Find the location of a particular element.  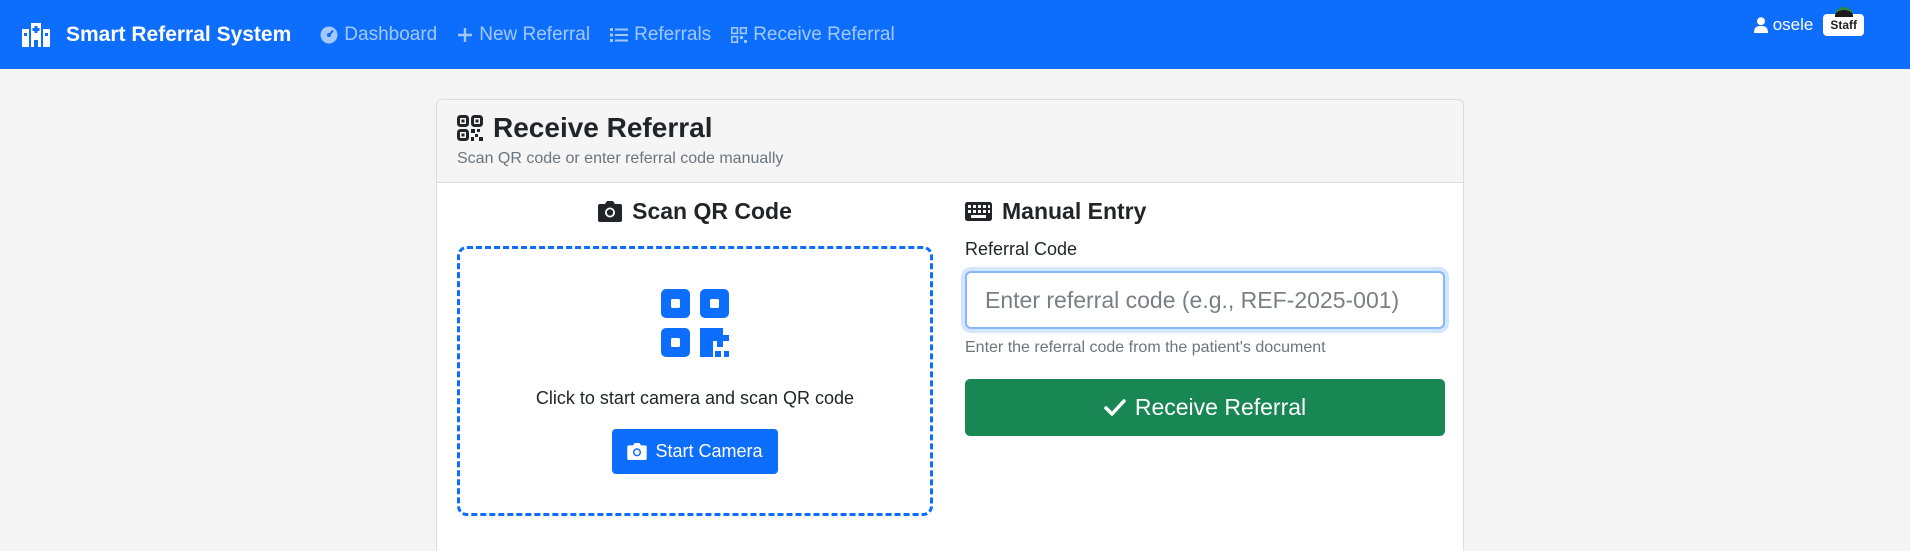

keyboard-icon is located at coordinates (978, 211).